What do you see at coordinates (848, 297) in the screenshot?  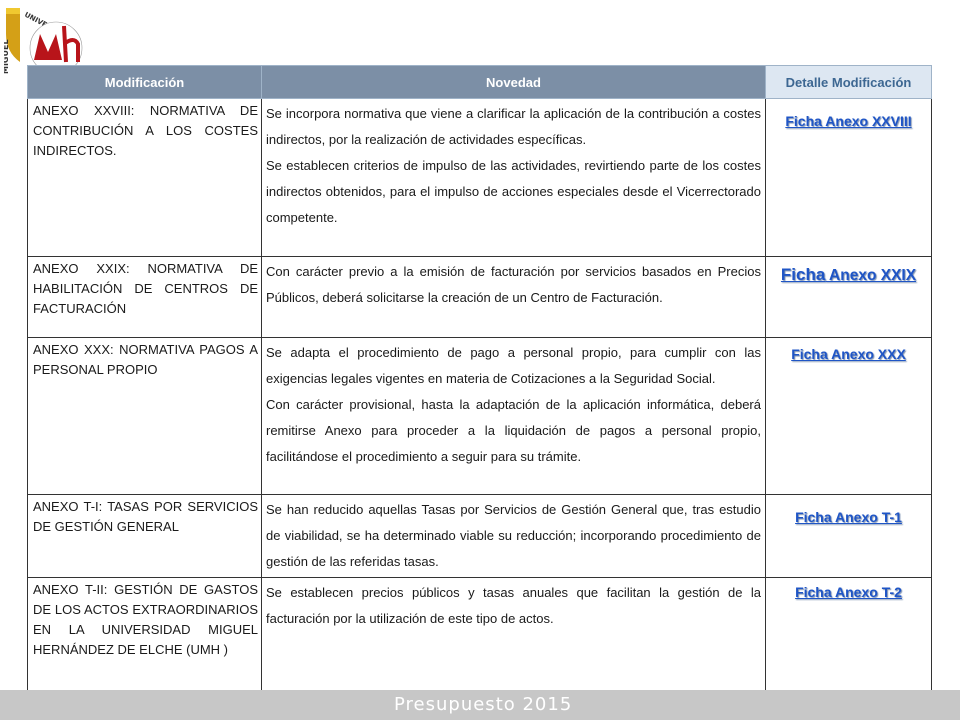 I see `detalle-cell: Ficha Anexo XXIX` at bounding box center [848, 297].